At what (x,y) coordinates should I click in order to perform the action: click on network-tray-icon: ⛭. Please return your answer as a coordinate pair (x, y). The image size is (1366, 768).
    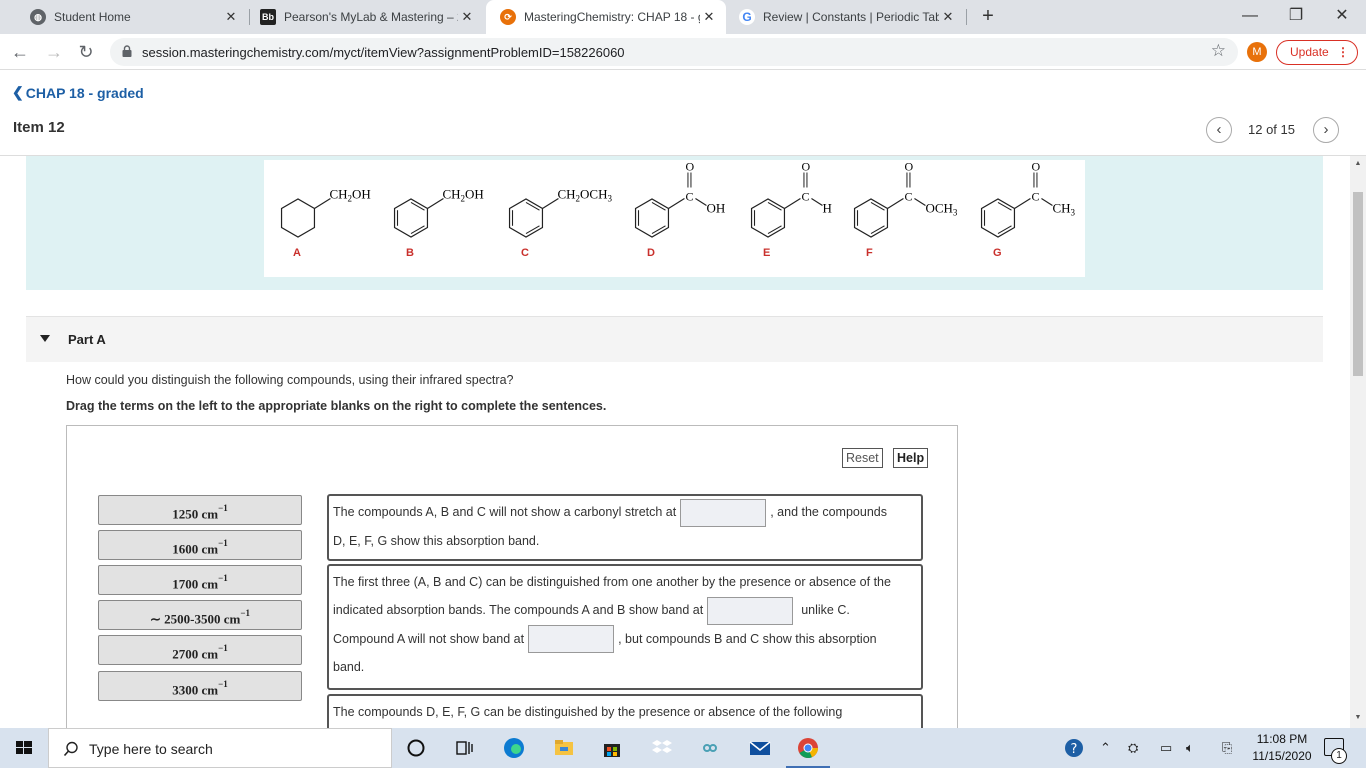
    Looking at the image, I should click on (1133, 748).